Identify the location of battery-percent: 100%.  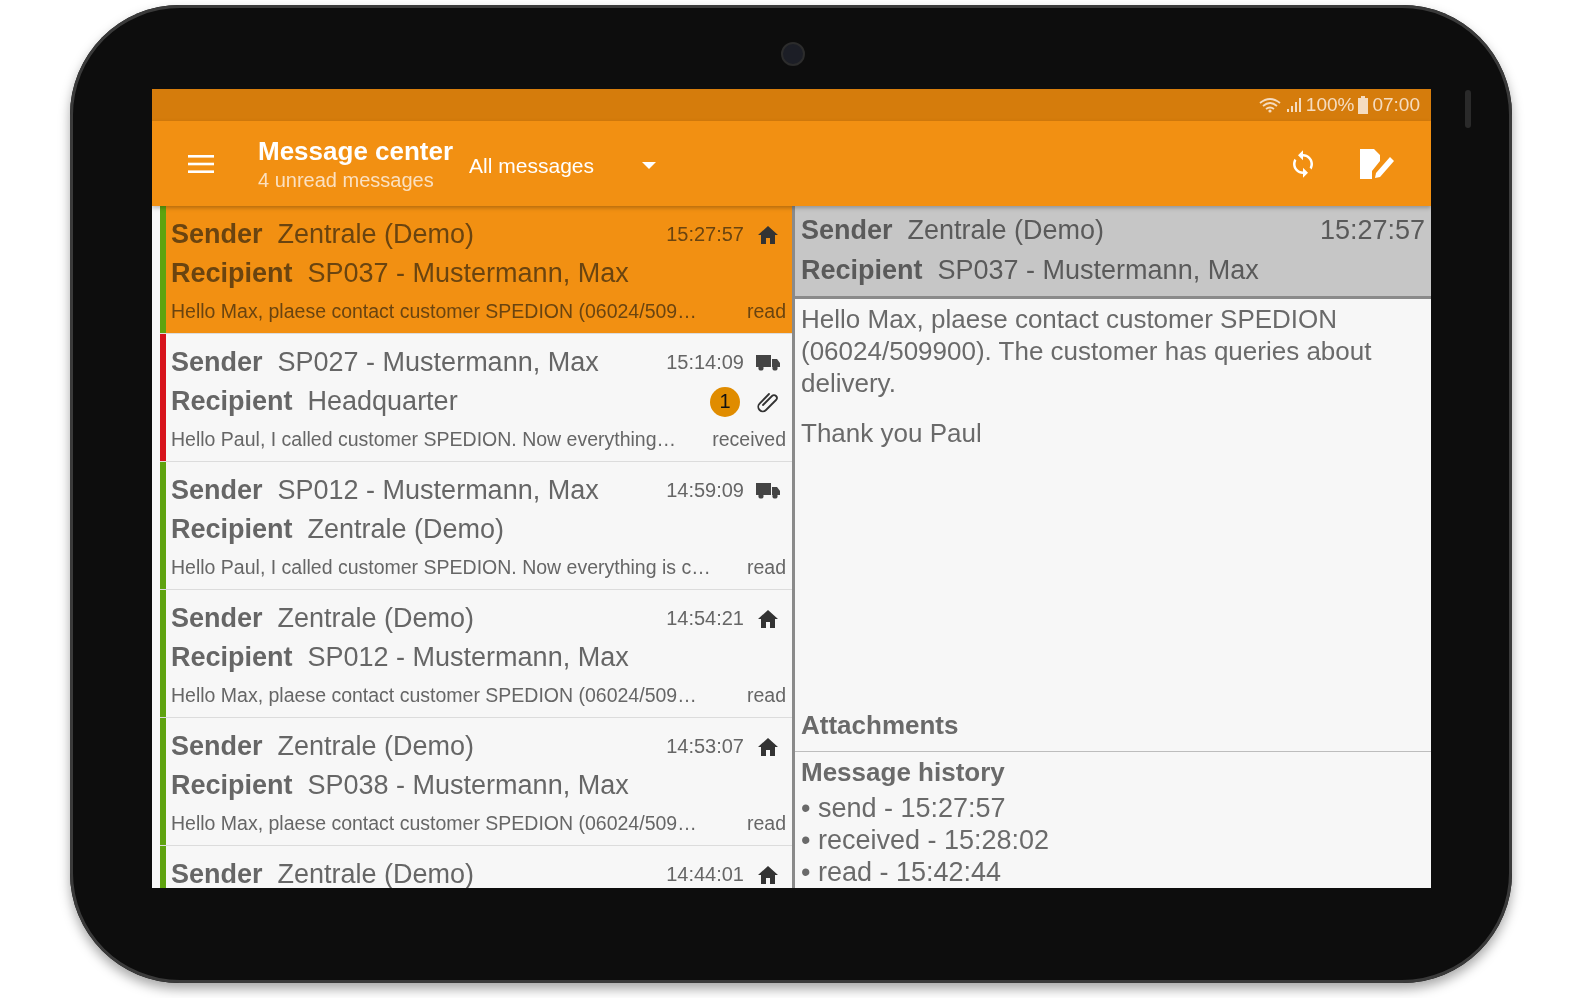
(1330, 105).